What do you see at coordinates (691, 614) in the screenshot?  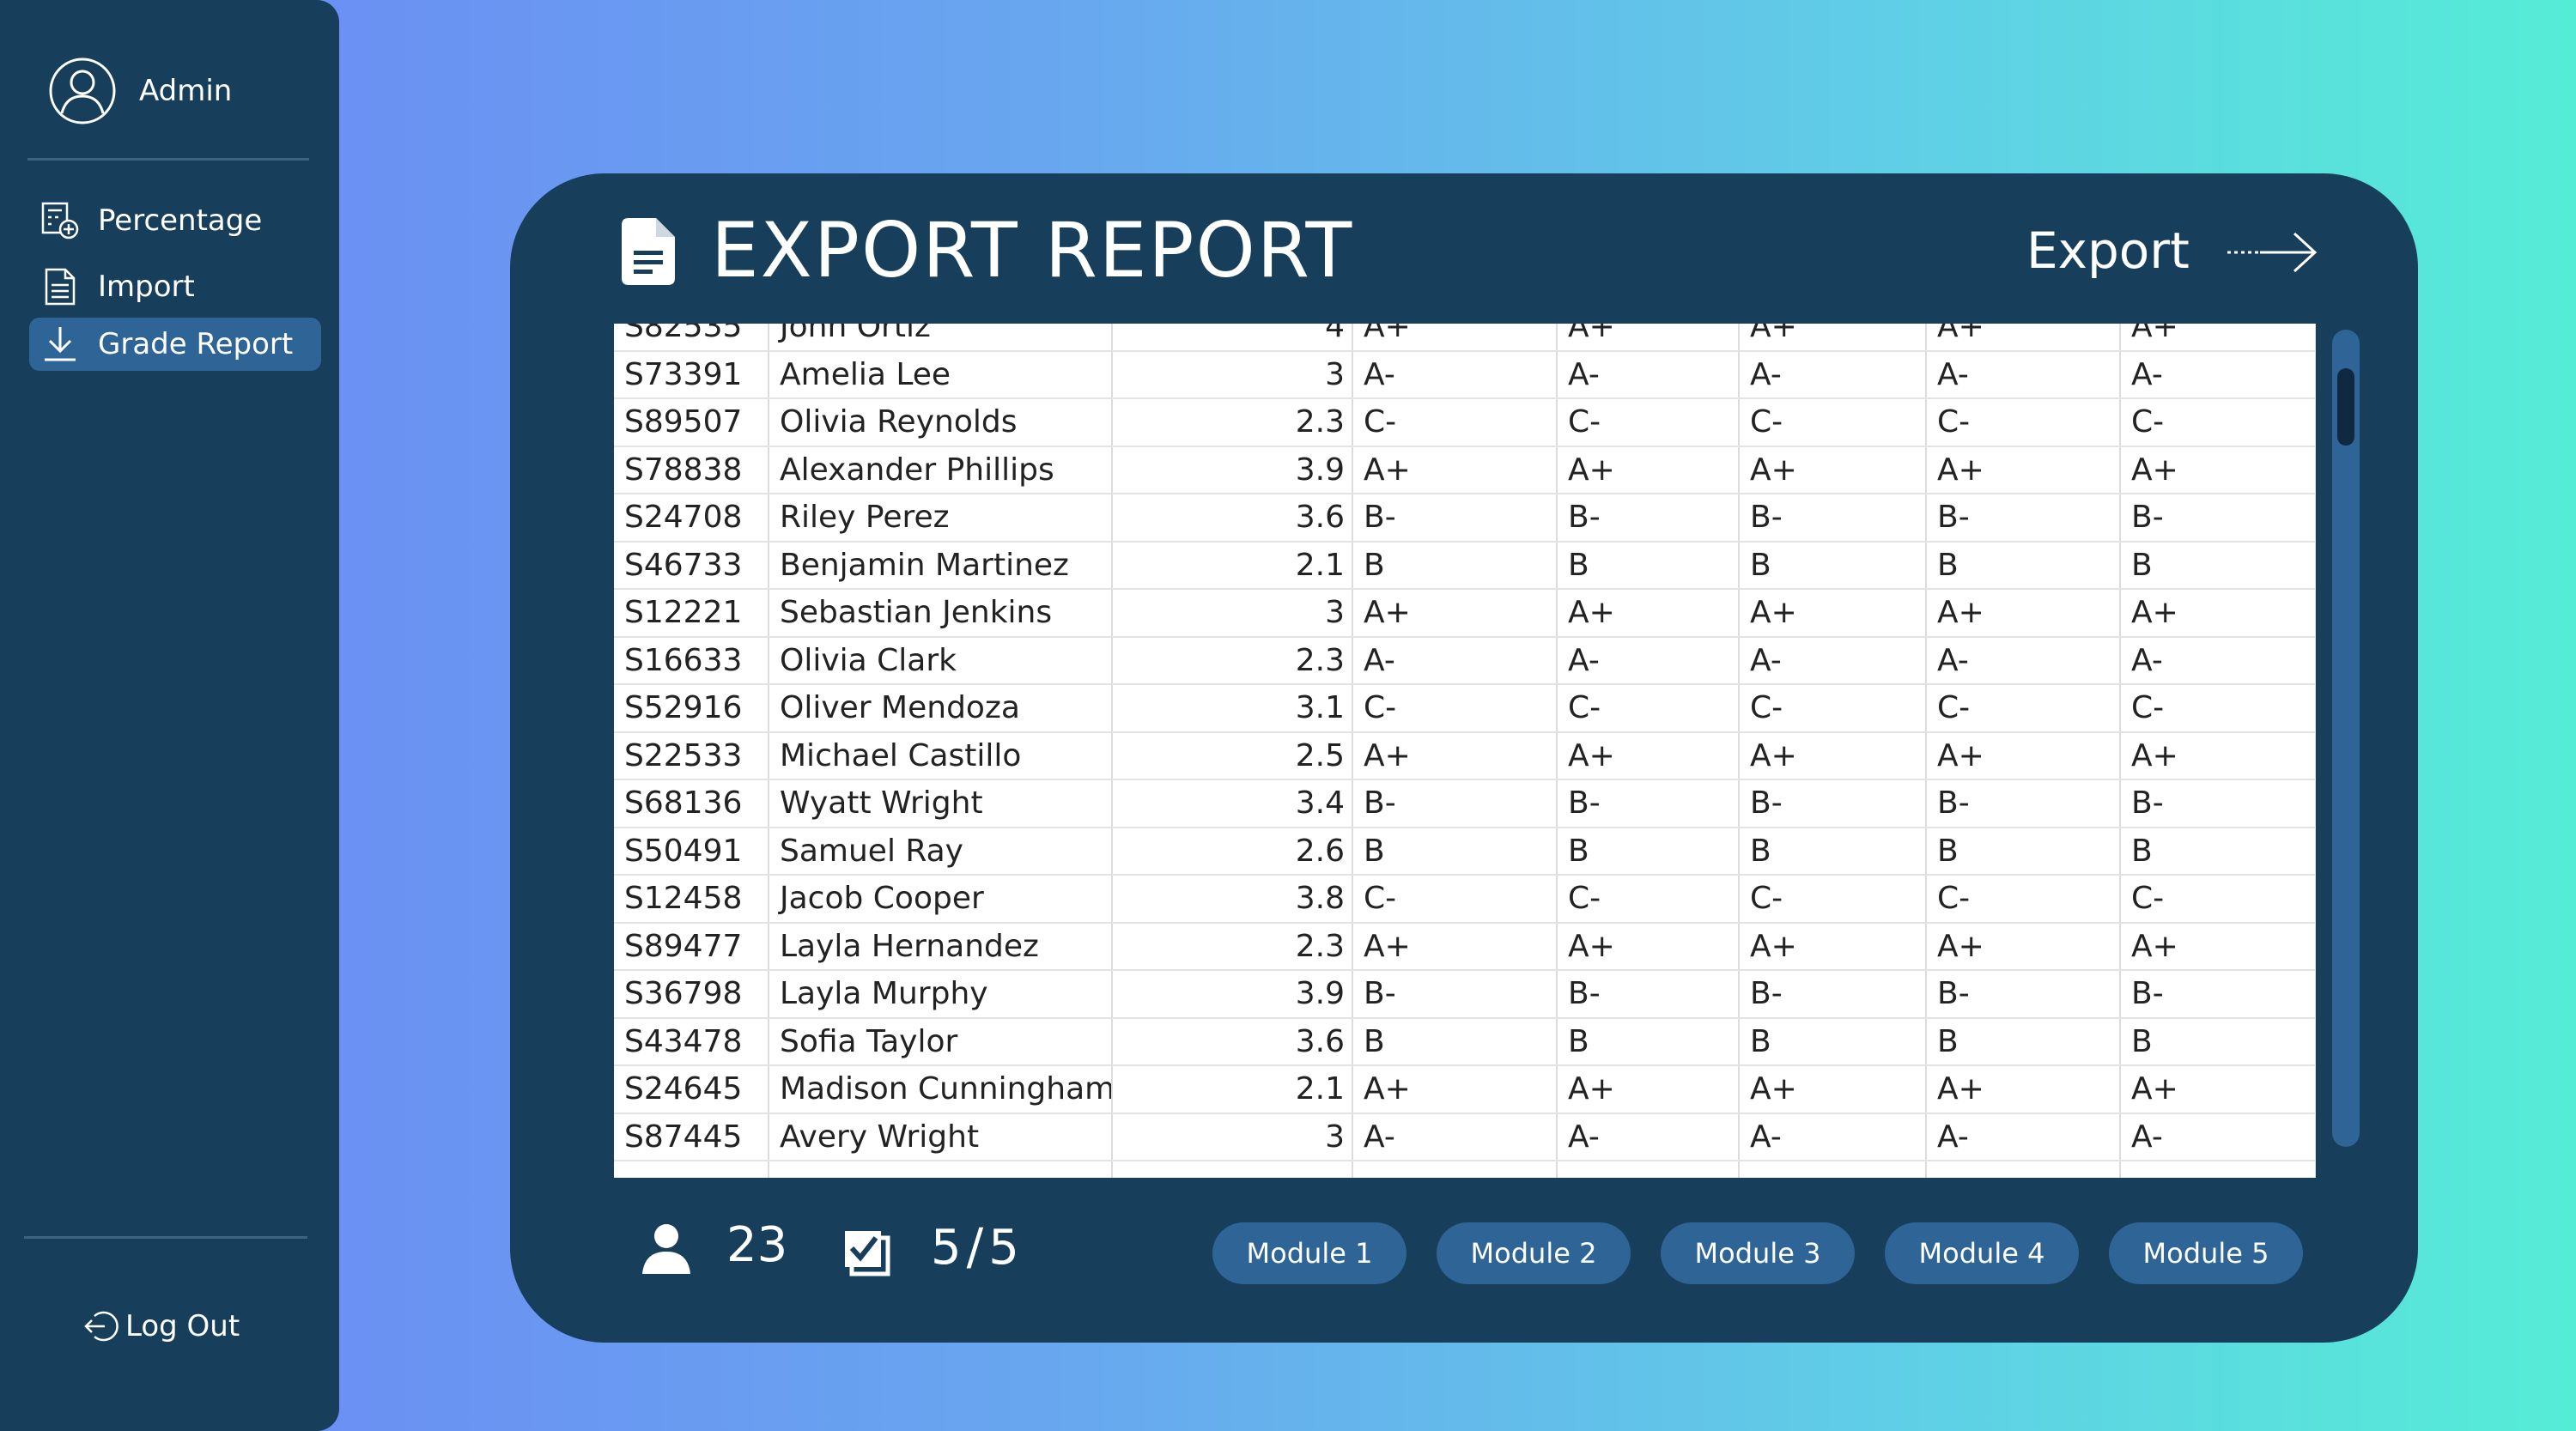 I see `table-cell: S12221` at bounding box center [691, 614].